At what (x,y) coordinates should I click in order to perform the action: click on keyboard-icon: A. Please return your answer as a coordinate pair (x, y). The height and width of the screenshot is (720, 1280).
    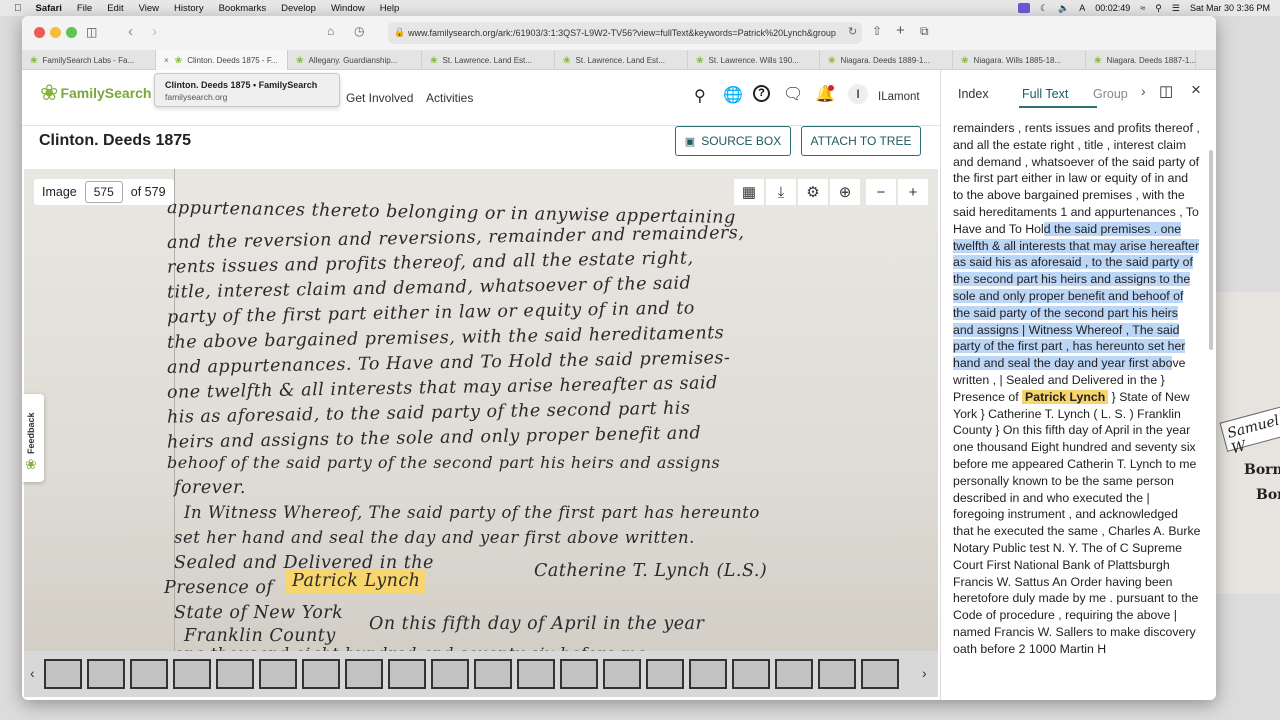
    Looking at the image, I should click on (1082, 8).